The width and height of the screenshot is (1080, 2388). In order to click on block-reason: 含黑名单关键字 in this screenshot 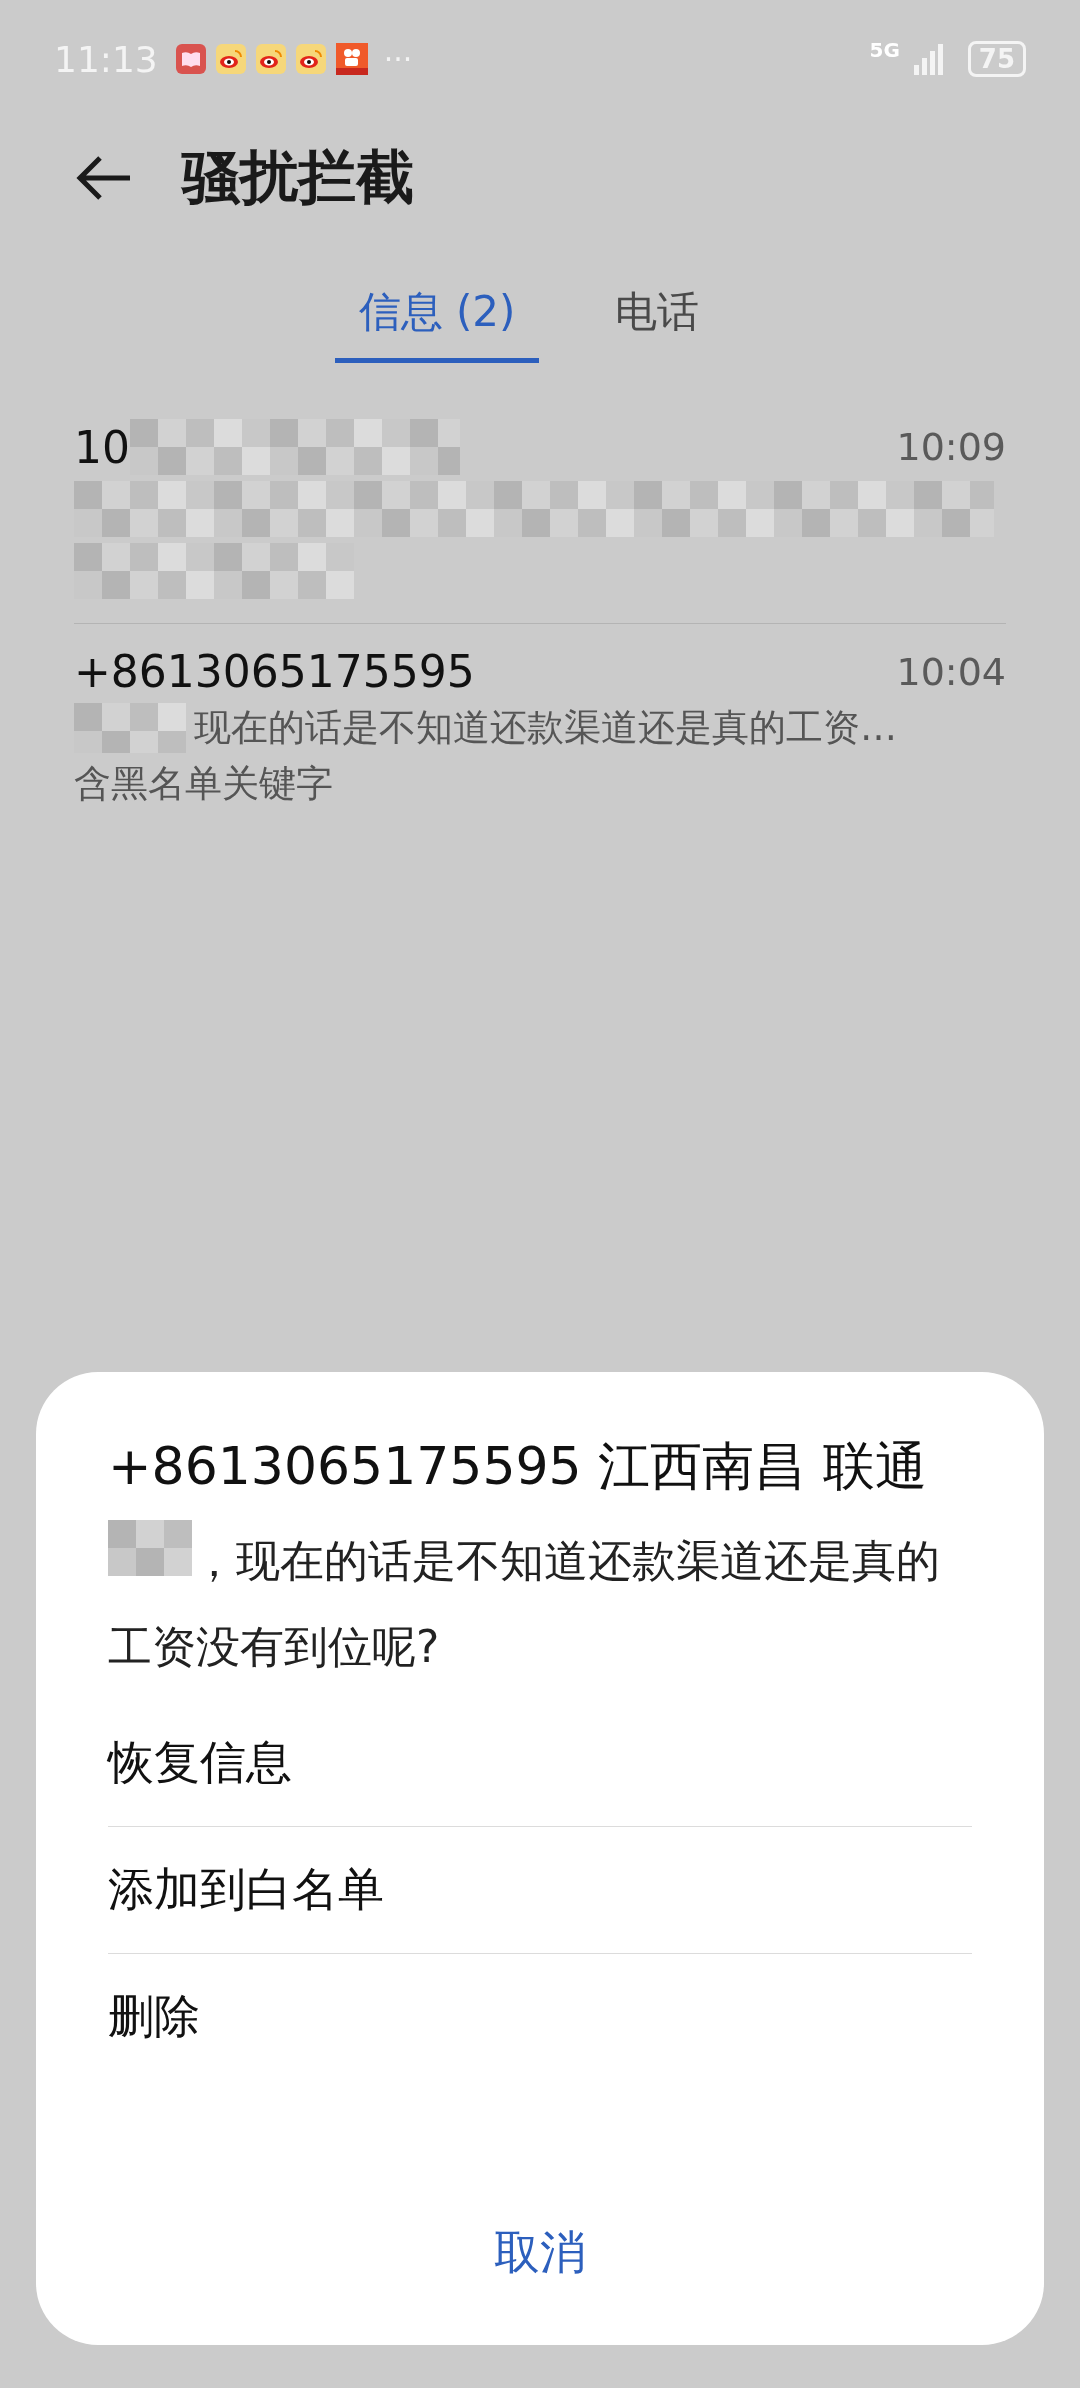, I will do `click(203, 784)`.